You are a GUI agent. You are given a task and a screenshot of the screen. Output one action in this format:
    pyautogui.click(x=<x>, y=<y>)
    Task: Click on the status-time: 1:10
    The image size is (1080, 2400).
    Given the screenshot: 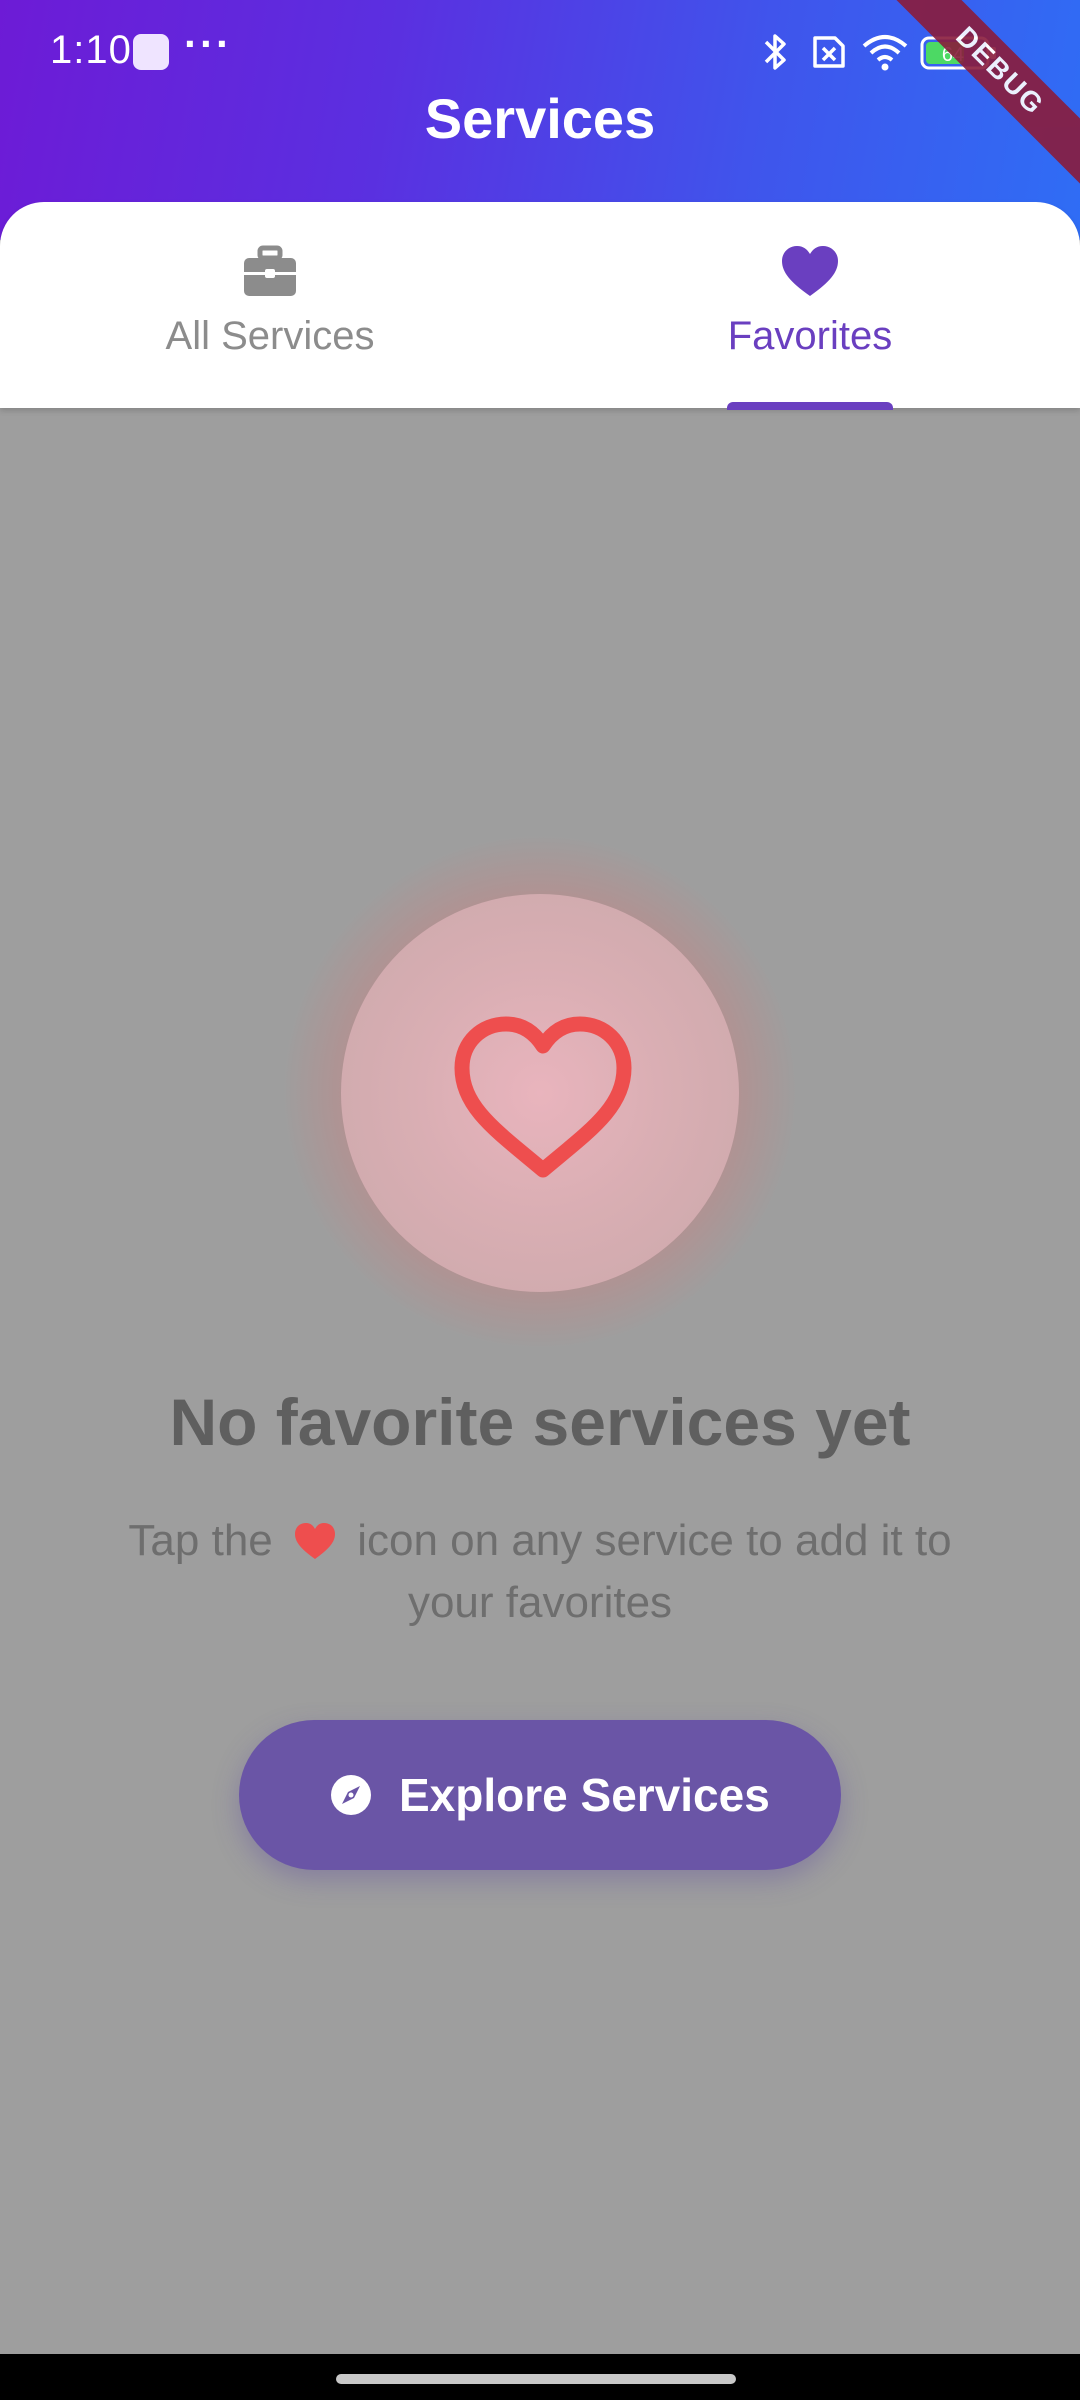 What is the action you would take?
    pyautogui.click(x=91, y=50)
    